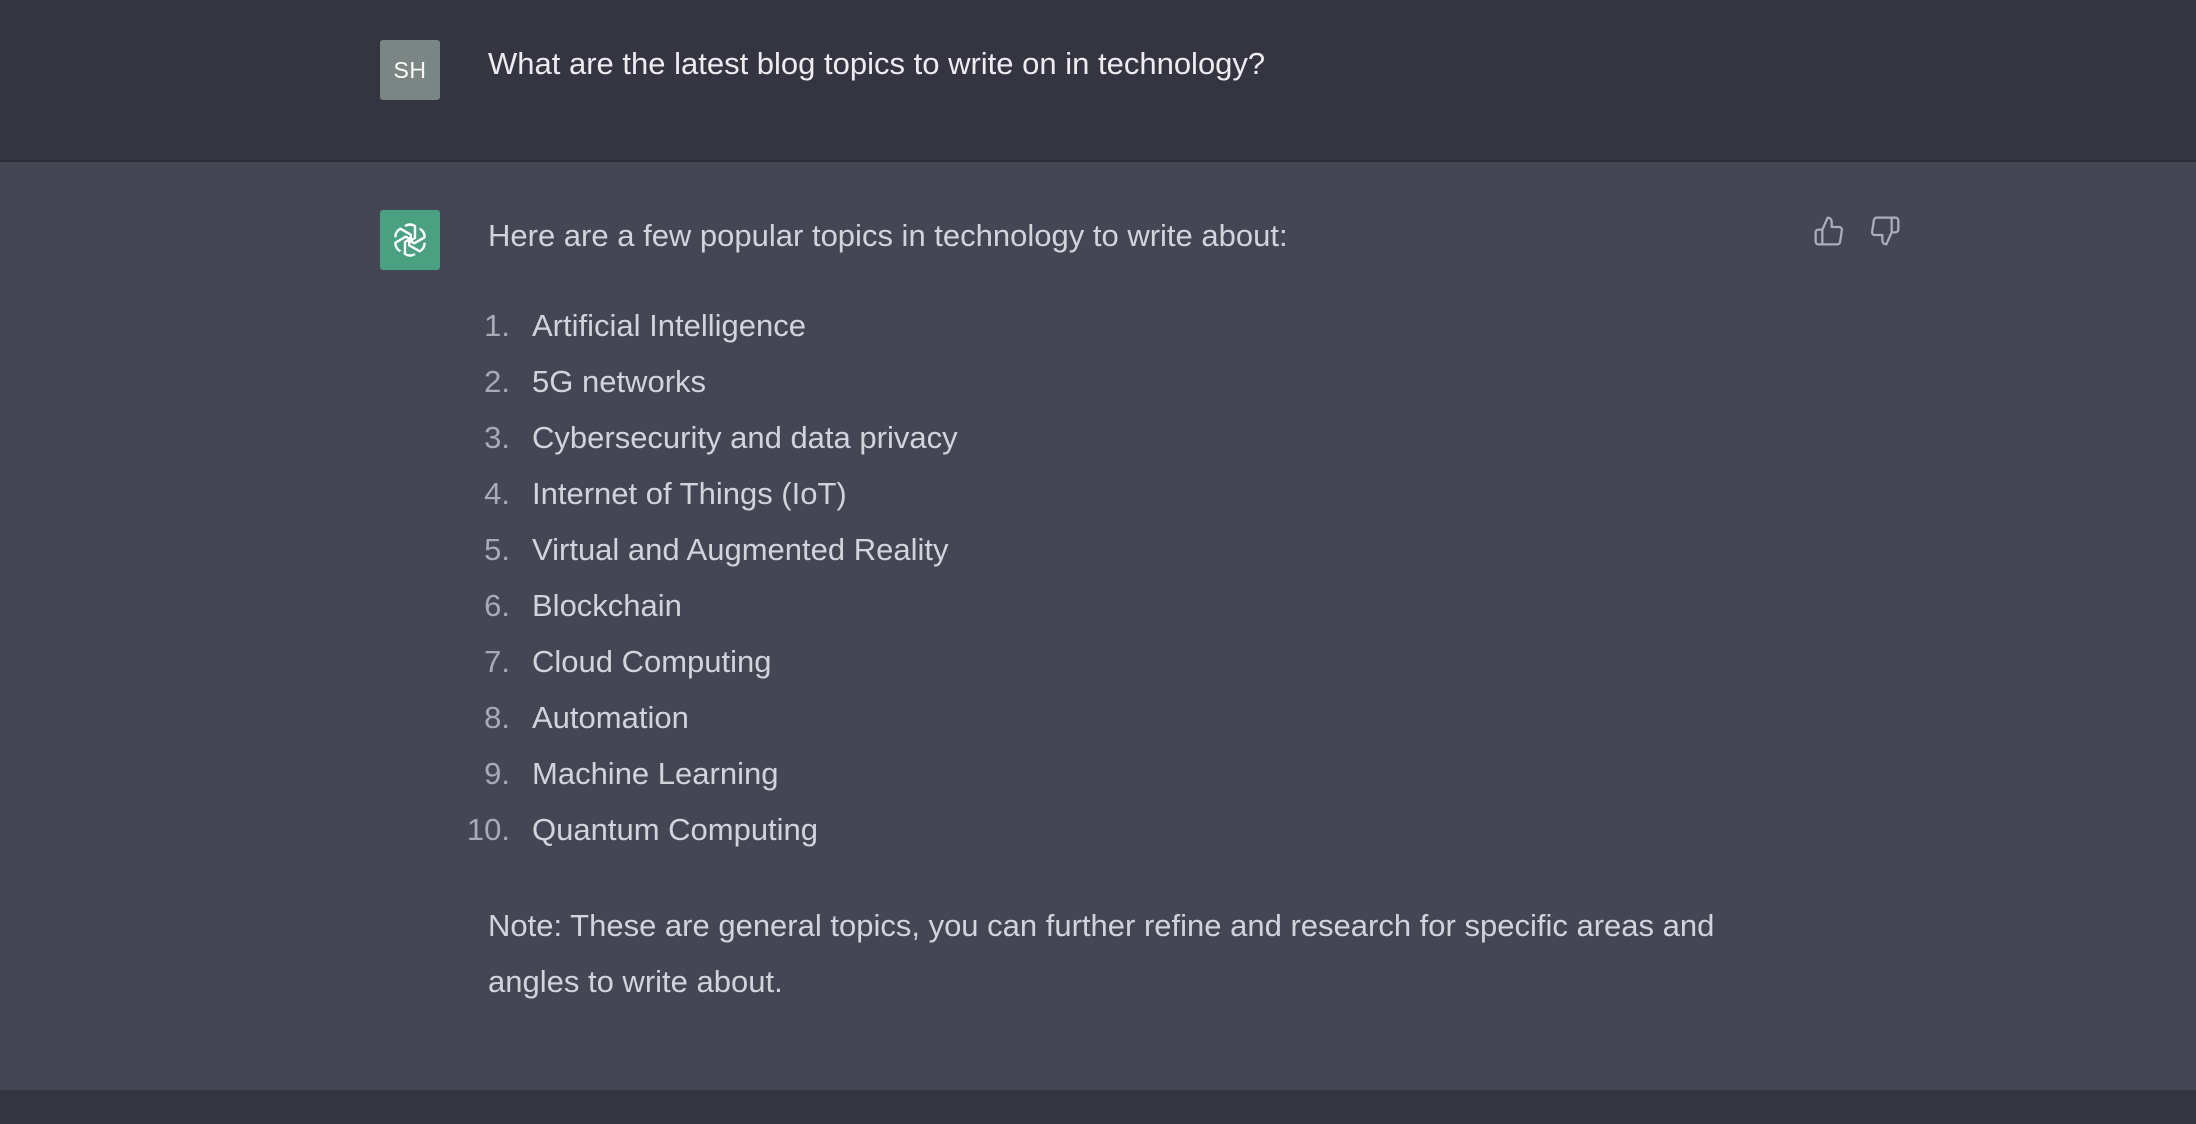 This screenshot has width=2196, height=1124. I want to click on list-item-number: 8., so click(497, 717).